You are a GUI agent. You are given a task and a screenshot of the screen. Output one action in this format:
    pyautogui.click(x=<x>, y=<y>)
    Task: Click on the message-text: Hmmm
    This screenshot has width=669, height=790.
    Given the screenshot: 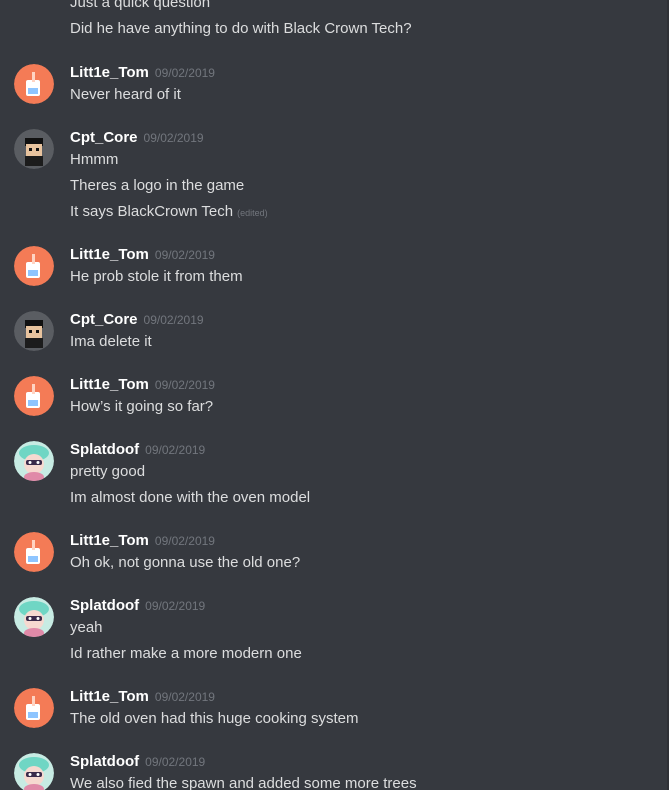 What is the action you would take?
    pyautogui.click(x=94, y=159)
    